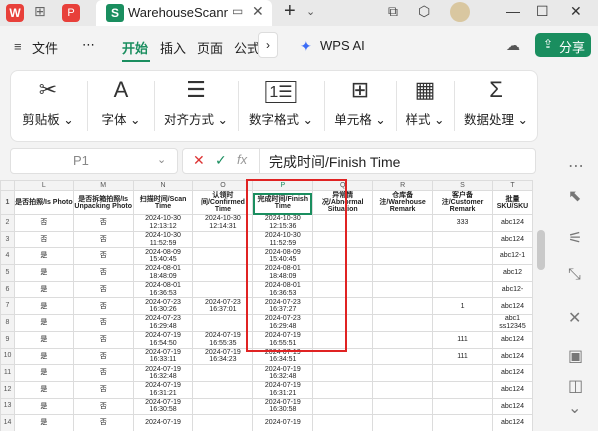 The width and height of the screenshot is (598, 431). What do you see at coordinates (290, 11) in the screenshot?
I see `new-tab-icon: +` at bounding box center [290, 11].